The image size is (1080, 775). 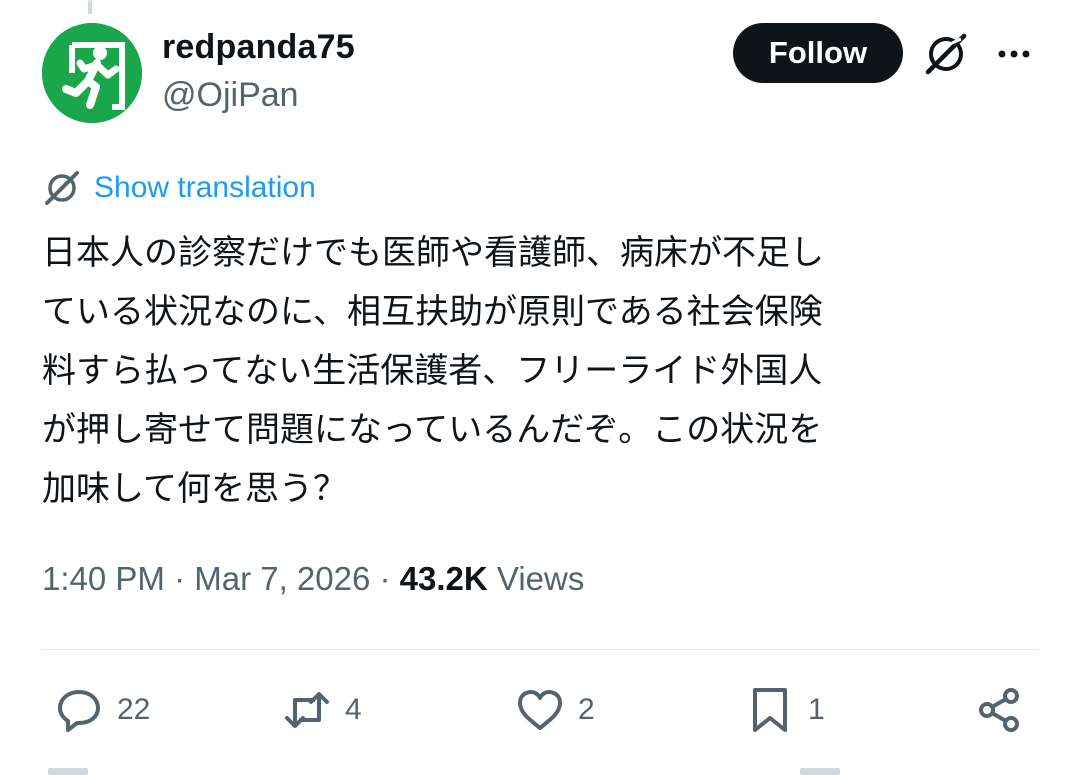 I want to click on author-display-name: redpanda75, so click(x=258, y=47).